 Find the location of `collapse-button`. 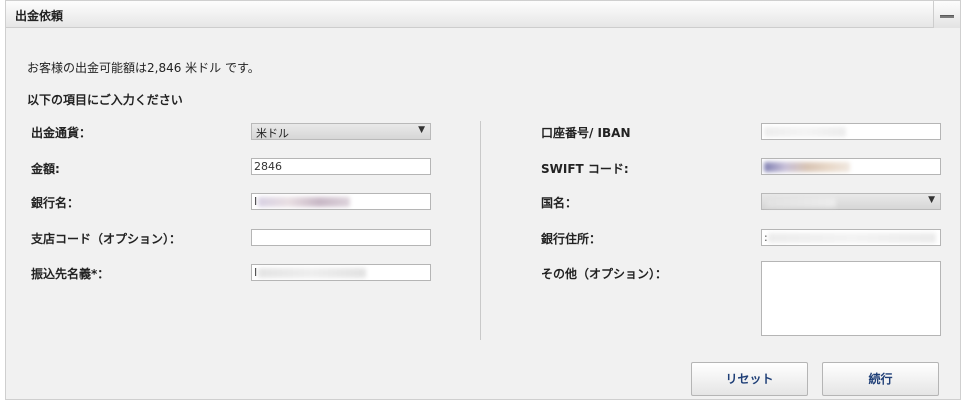

collapse-button is located at coordinates (946, 14).